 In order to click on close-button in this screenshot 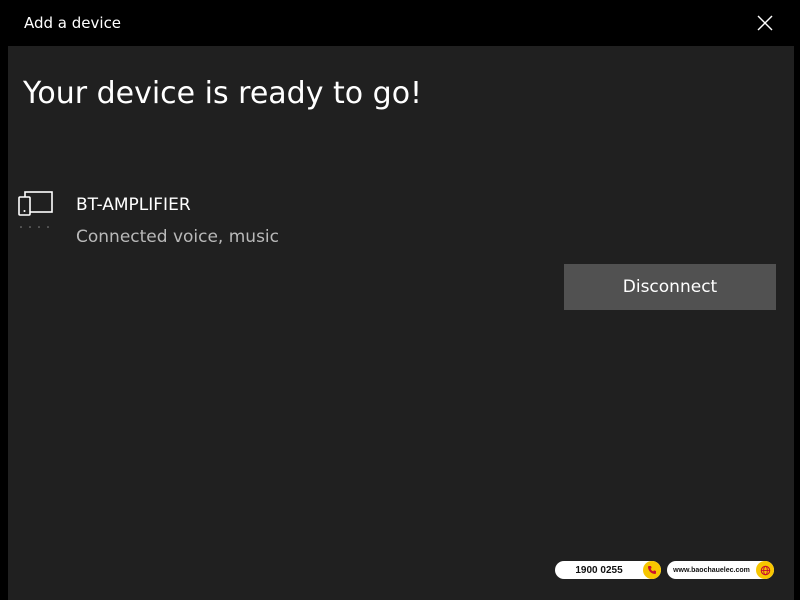, I will do `click(765, 23)`.